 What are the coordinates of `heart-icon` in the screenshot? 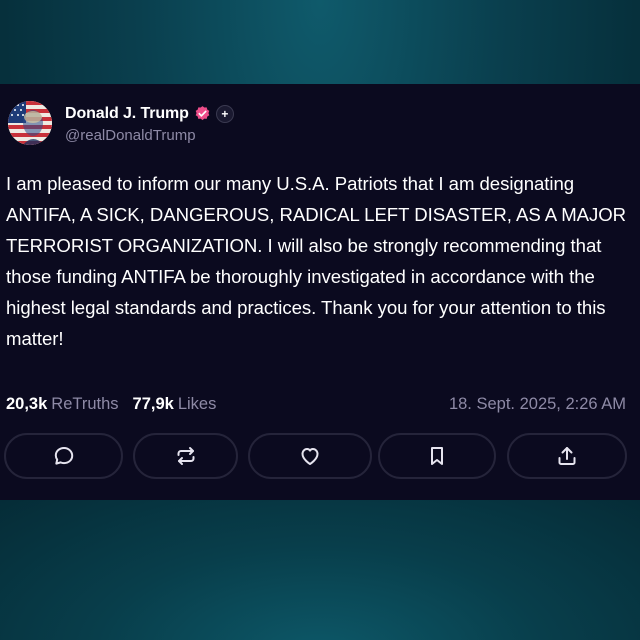 It's located at (310, 456).